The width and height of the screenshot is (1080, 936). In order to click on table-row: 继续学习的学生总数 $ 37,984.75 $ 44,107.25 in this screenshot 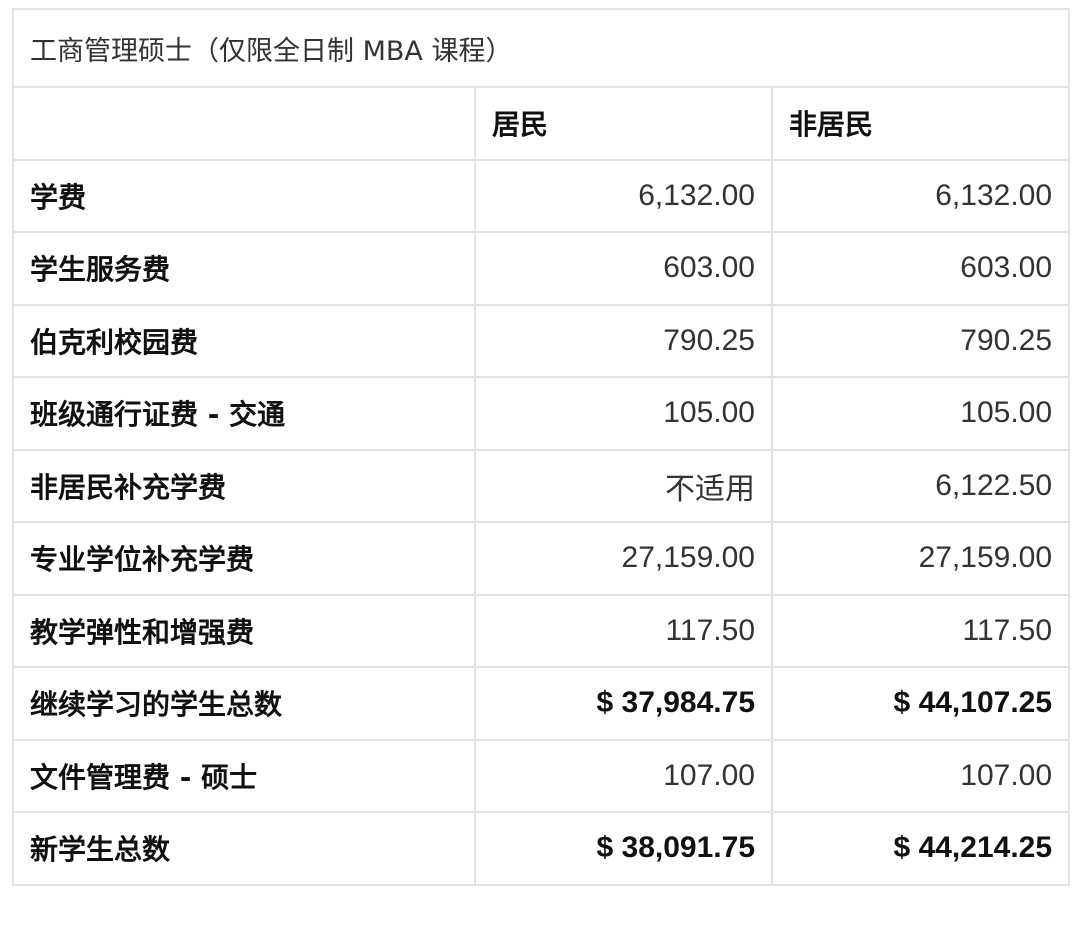, I will do `click(541, 703)`.